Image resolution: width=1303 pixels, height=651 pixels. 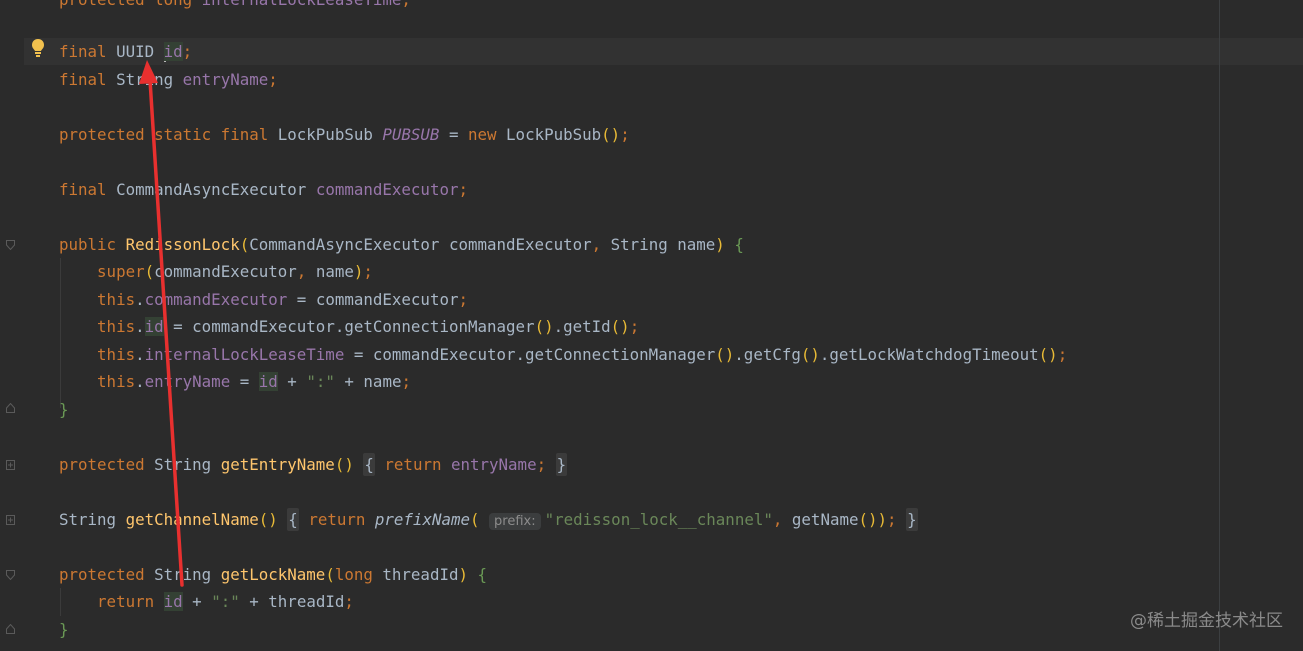 What do you see at coordinates (1206, 621) in the screenshot?
I see `watermark: @稀土掘金技术社区` at bounding box center [1206, 621].